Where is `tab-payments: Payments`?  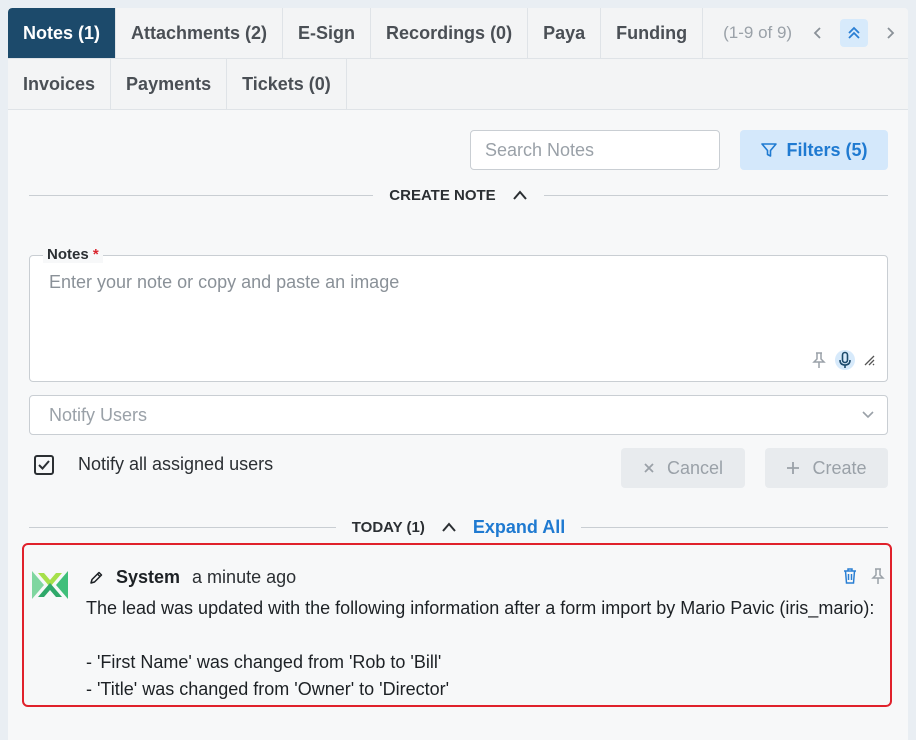
tab-payments: Payments is located at coordinates (169, 84).